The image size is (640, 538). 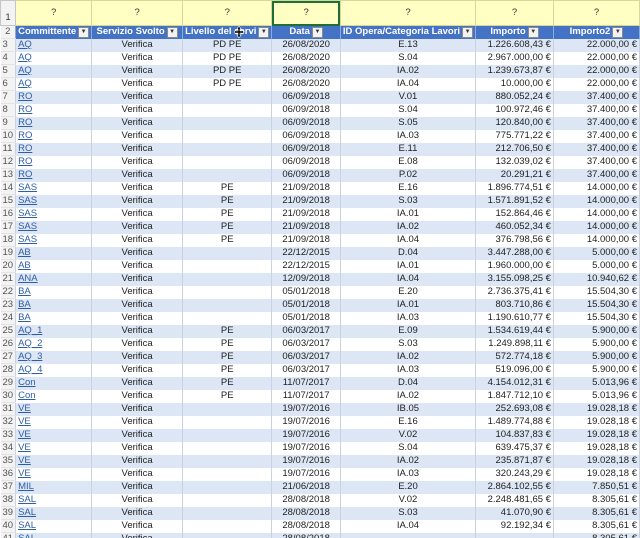 What do you see at coordinates (8, 279) in the screenshot?
I see `row-number: 21` at bounding box center [8, 279].